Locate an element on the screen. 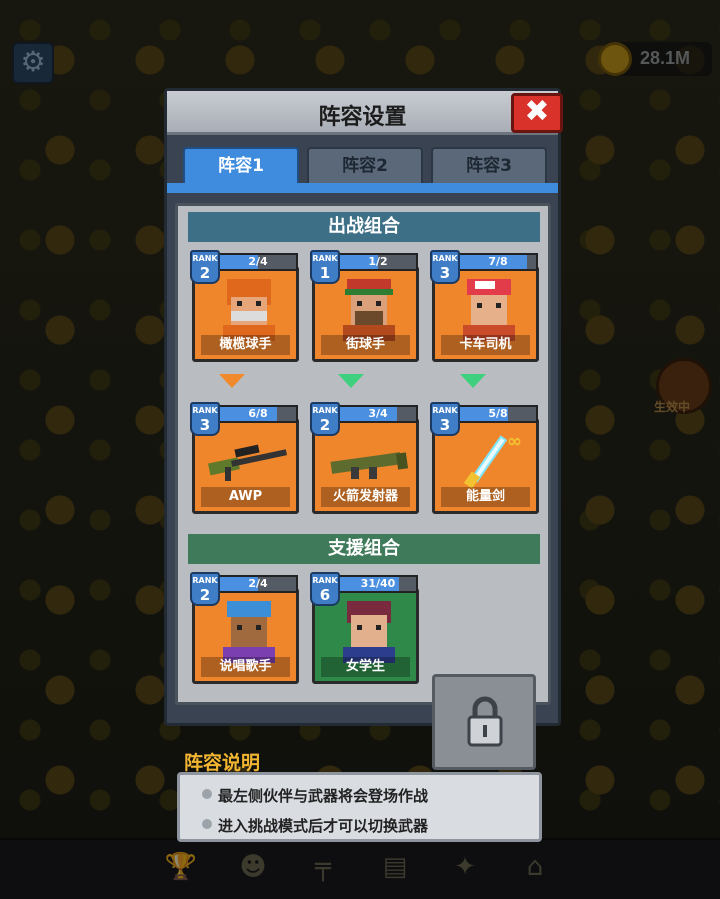  tab-underline is located at coordinates (362, 188).